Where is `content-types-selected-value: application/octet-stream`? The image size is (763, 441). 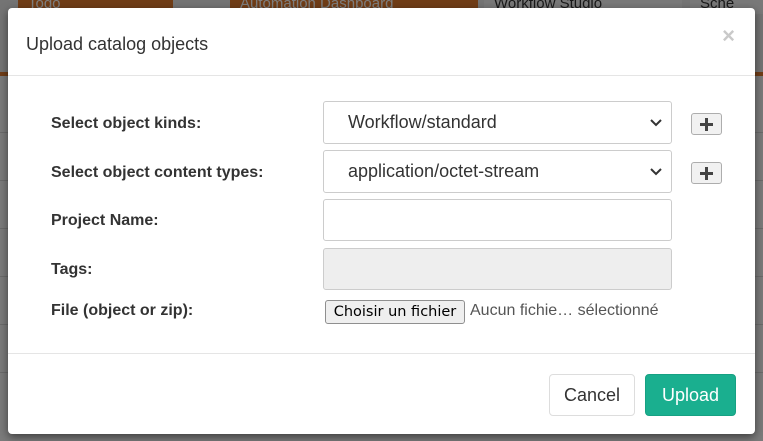 content-types-selected-value: application/octet-stream is located at coordinates (444, 171).